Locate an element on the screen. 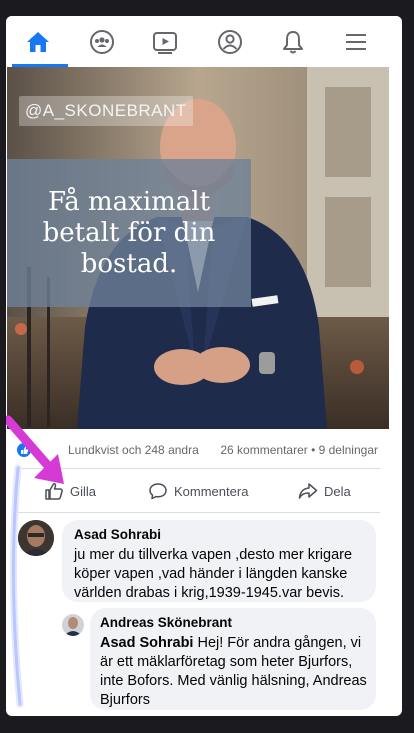  home-icon is located at coordinates (38, 42).